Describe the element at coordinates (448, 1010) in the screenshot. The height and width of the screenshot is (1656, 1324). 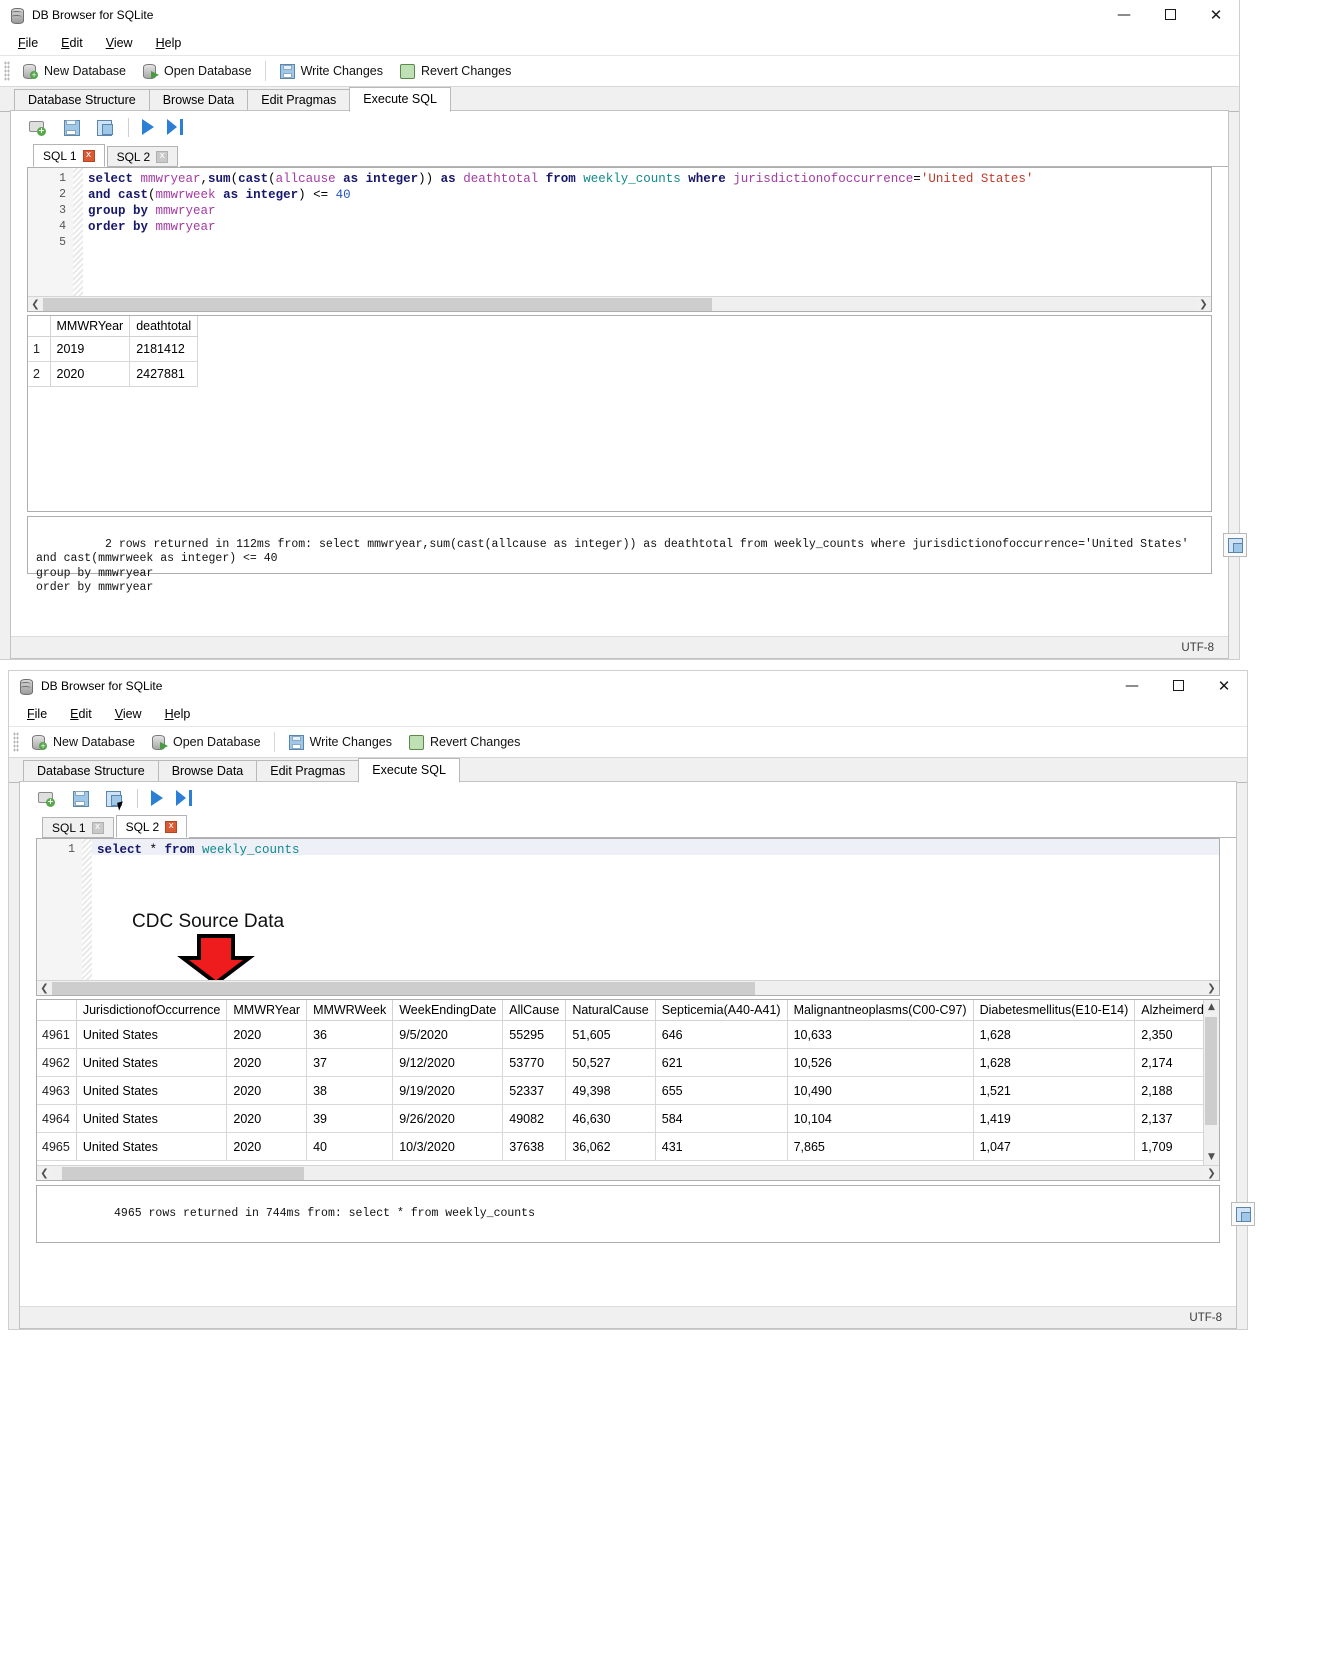
I see `column-header: WeekEndingDate` at that location.